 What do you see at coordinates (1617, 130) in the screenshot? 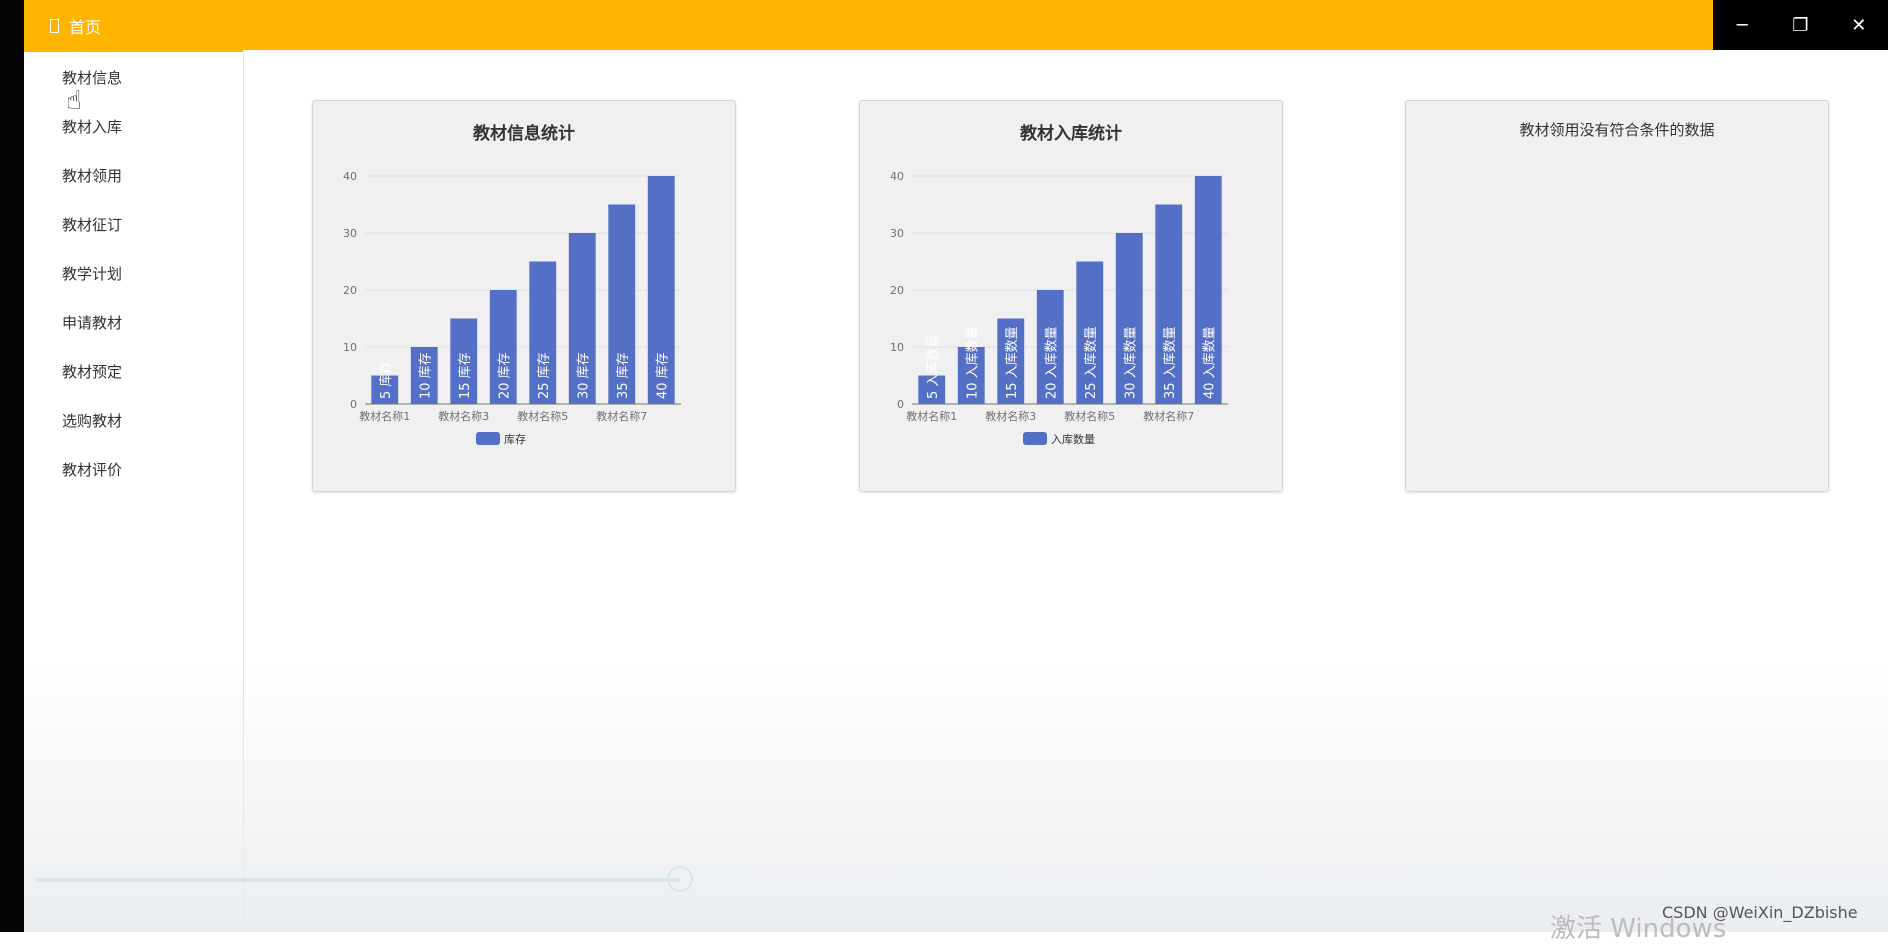
I see `empty-data-message: 教材领用没有符合条件的数据` at bounding box center [1617, 130].